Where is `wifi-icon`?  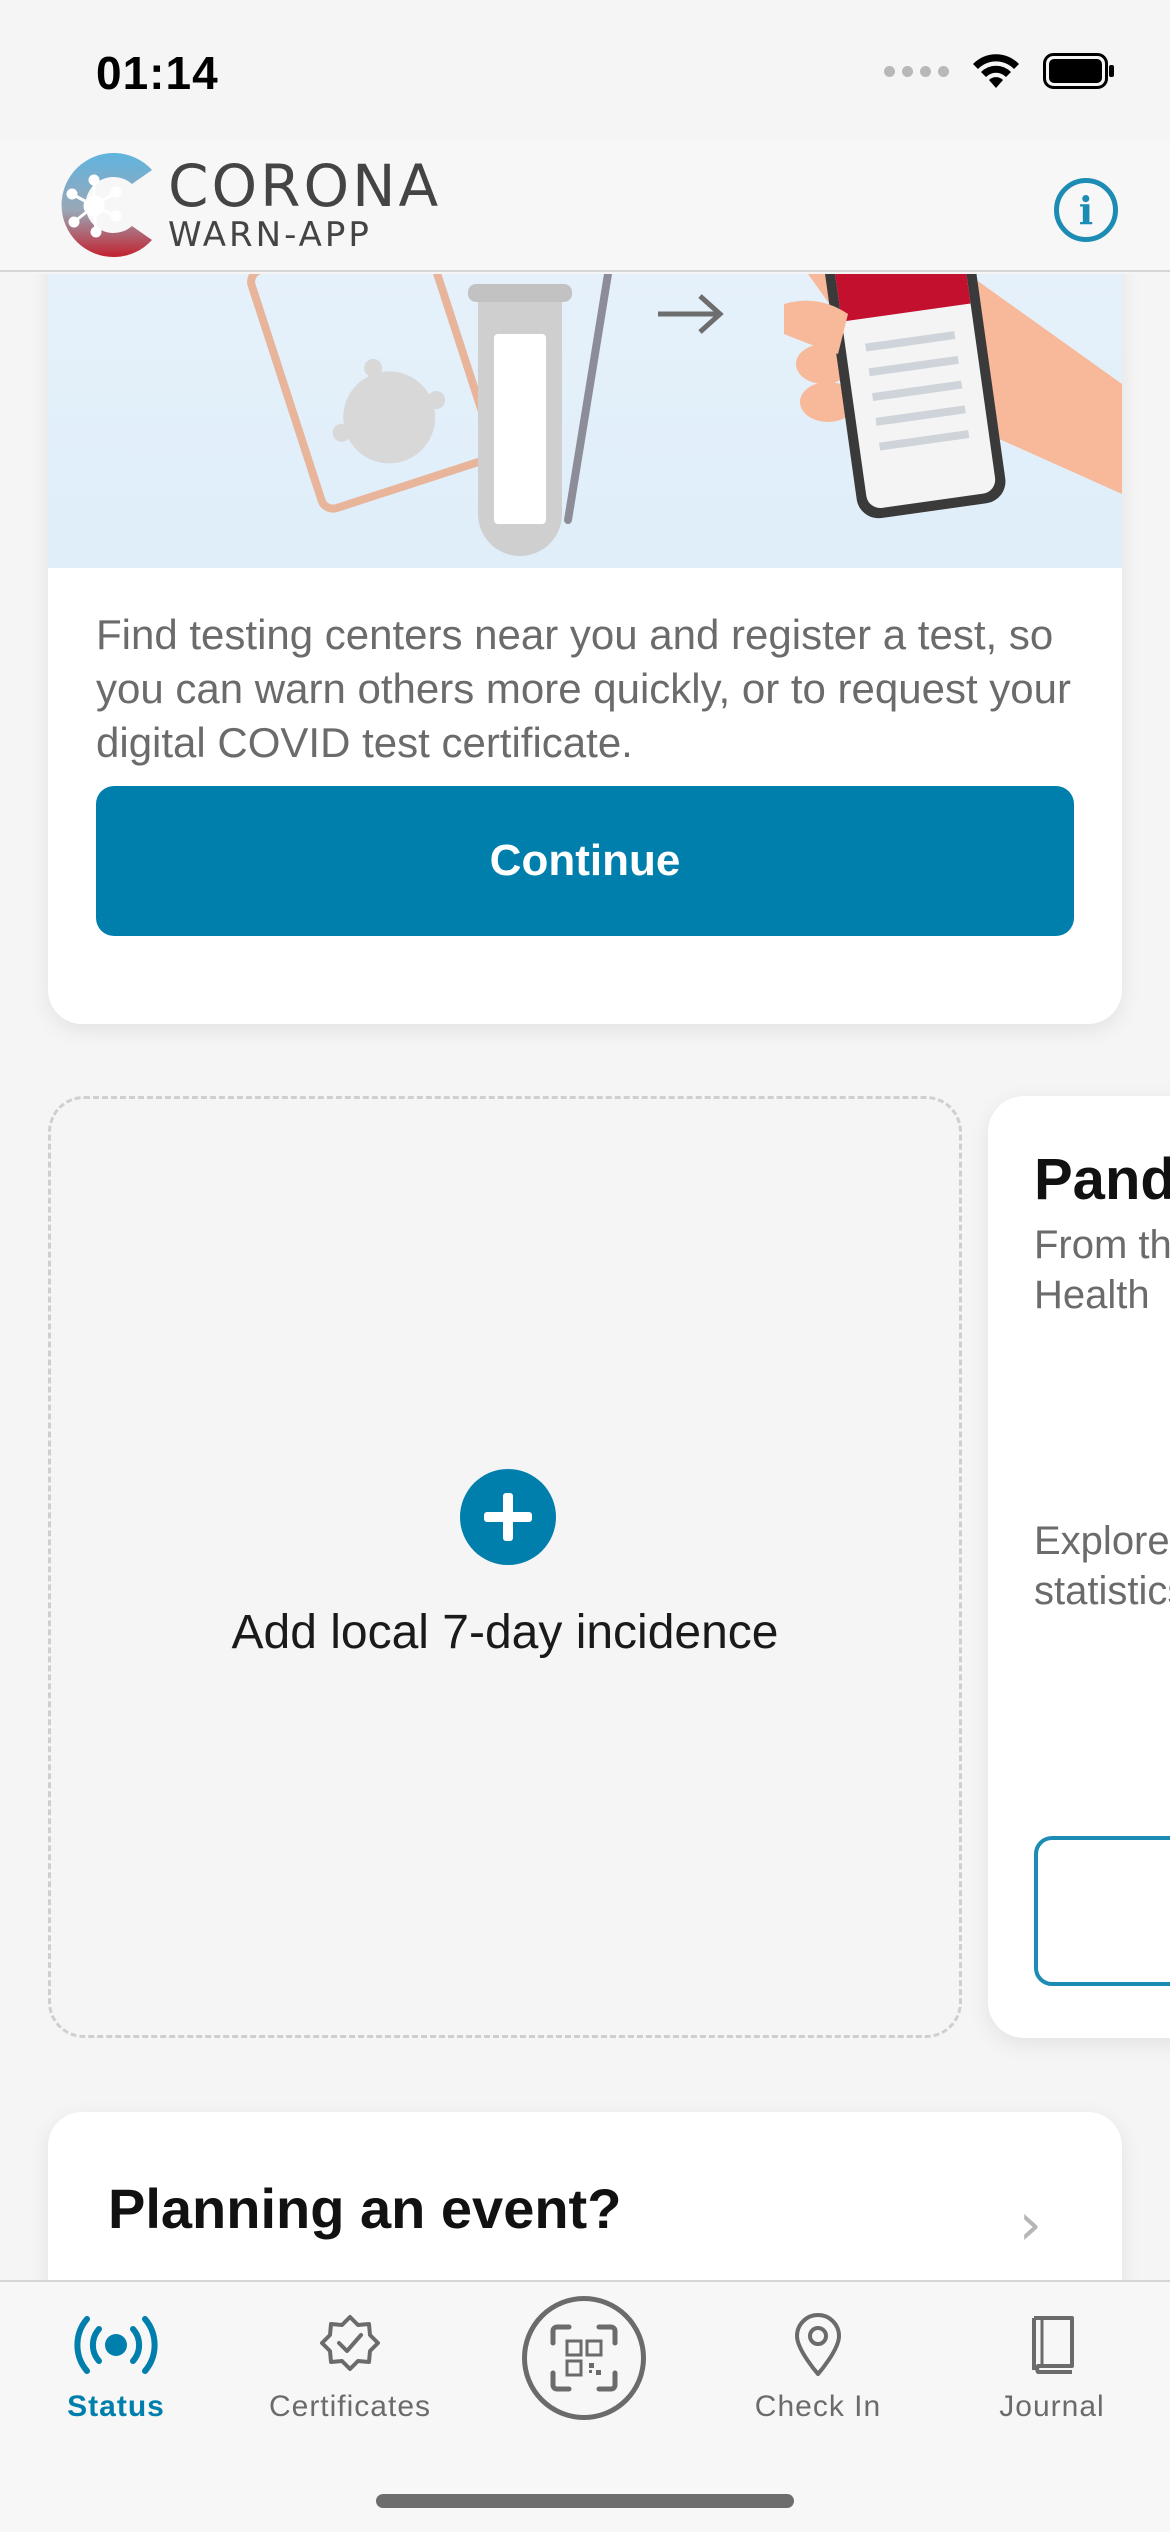 wifi-icon is located at coordinates (996, 71).